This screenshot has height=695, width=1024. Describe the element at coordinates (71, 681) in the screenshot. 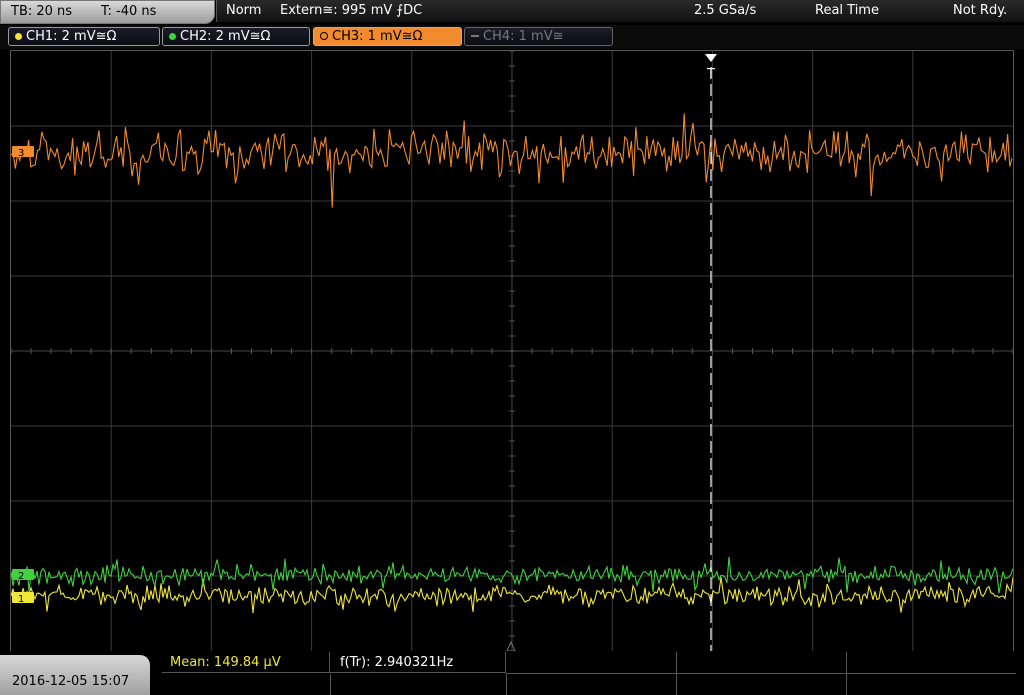

I see `datetime-label: 2016-12-05 15:07` at that location.